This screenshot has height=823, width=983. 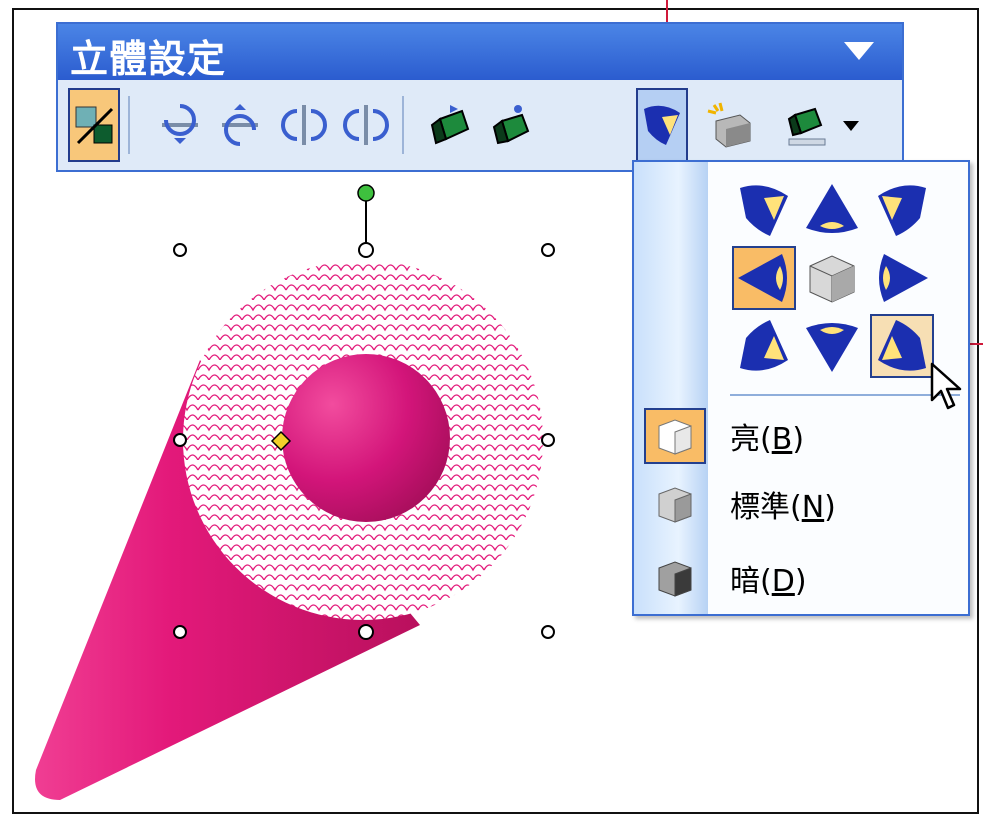 I want to click on mouse-pointer-icon, so click(x=946, y=386).